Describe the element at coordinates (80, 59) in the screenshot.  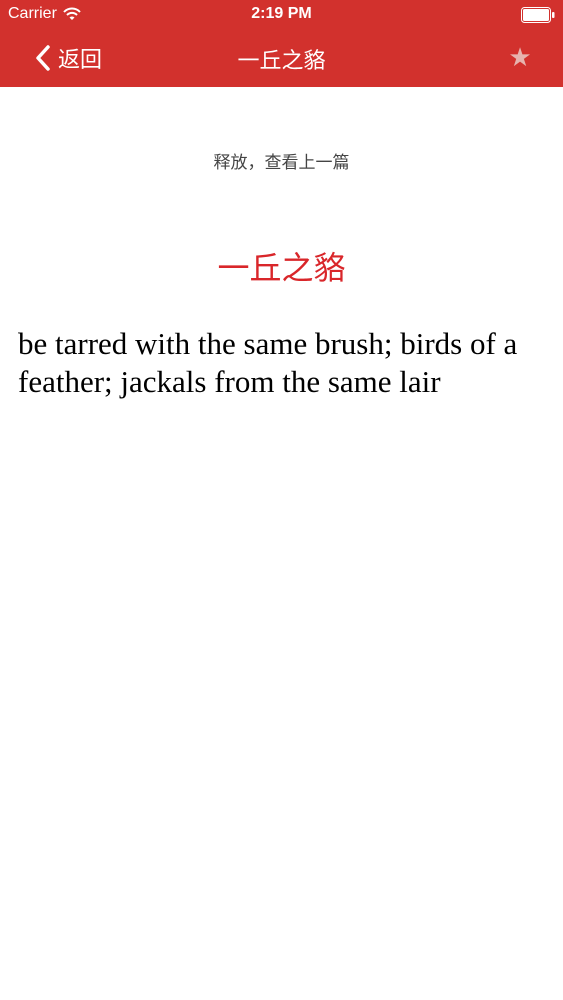
I see `back-label: 返回` at that location.